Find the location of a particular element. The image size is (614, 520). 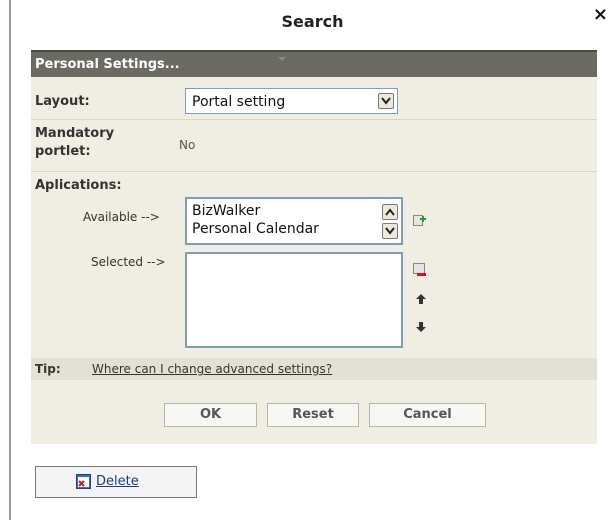

reset-button: Reset is located at coordinates (313, 415).